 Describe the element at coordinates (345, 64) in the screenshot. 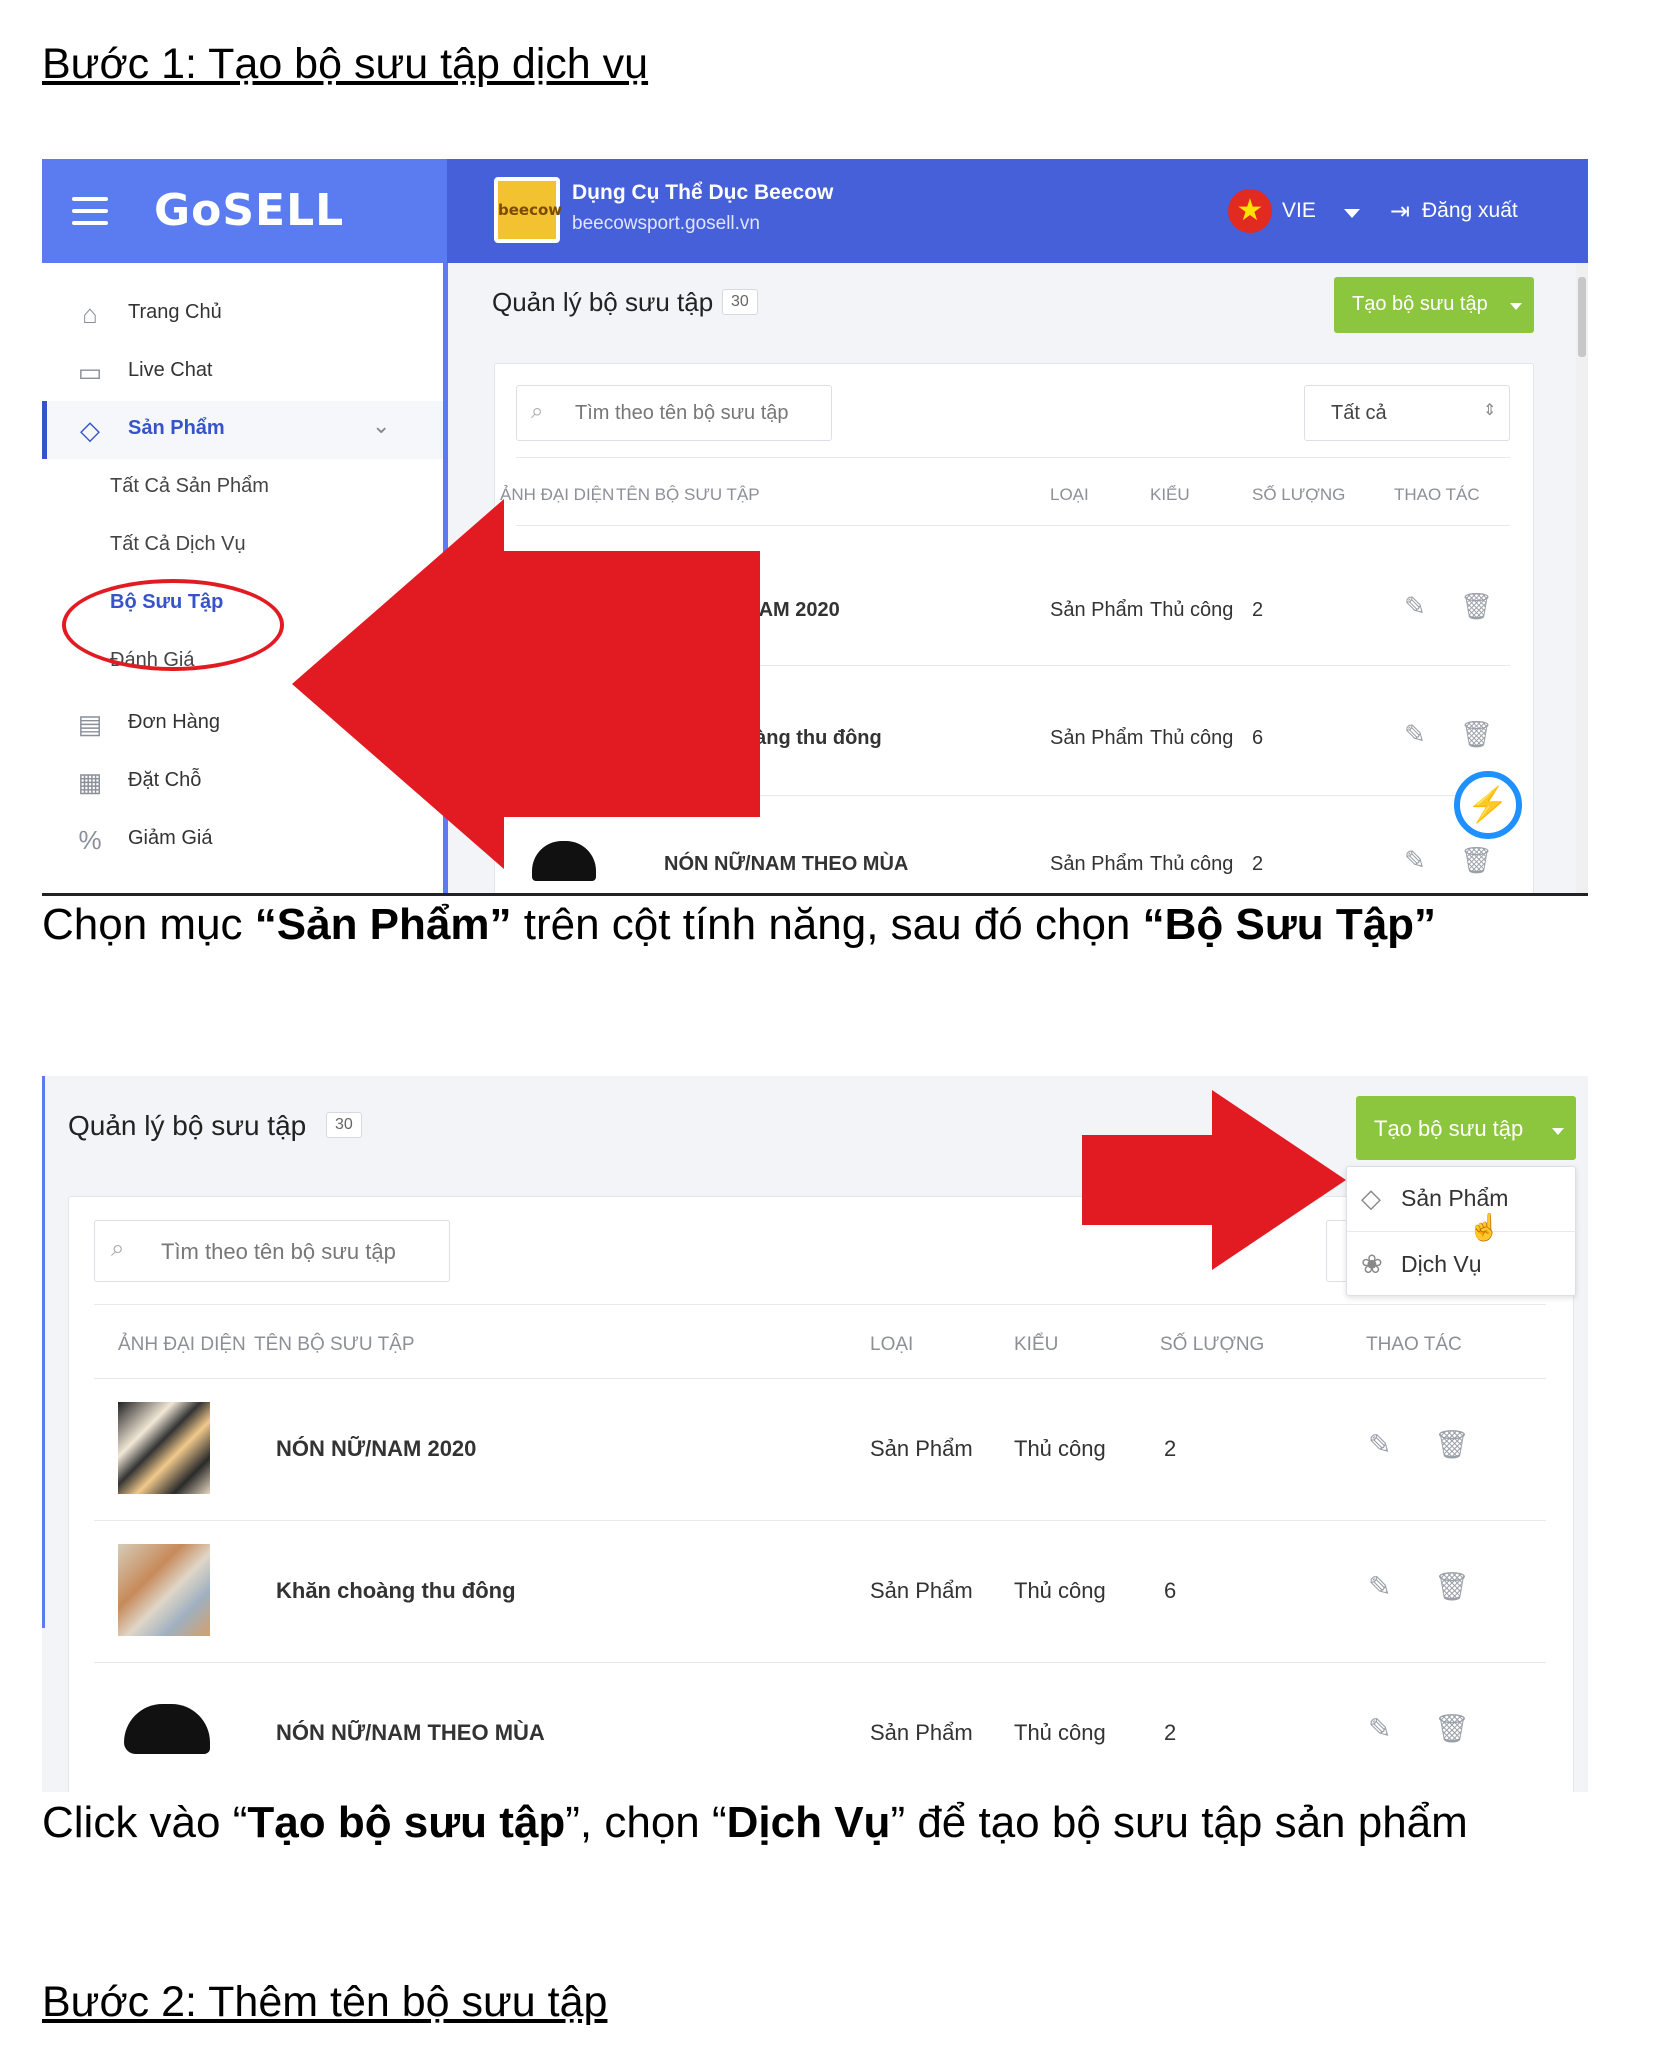

I see `step-1-heading: Bước 1: Tạo bộ sưu tập dịch vụ` at that location.